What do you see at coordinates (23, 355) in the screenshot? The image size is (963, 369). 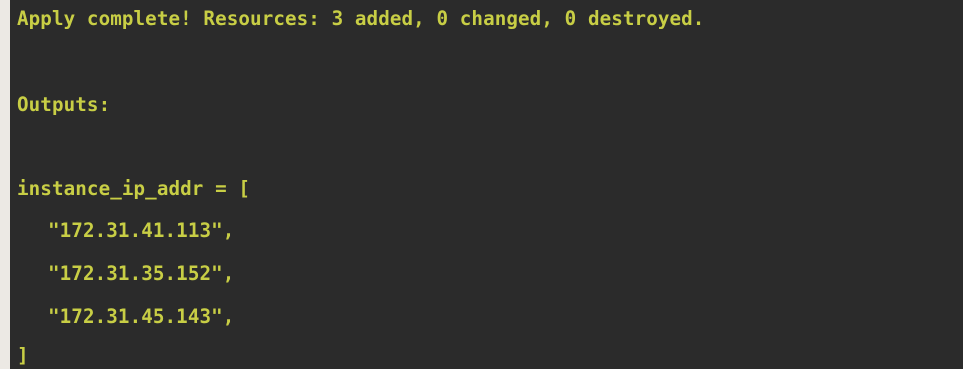 I see `list-closing-bracket: ]` at bounding box center [23, 355].